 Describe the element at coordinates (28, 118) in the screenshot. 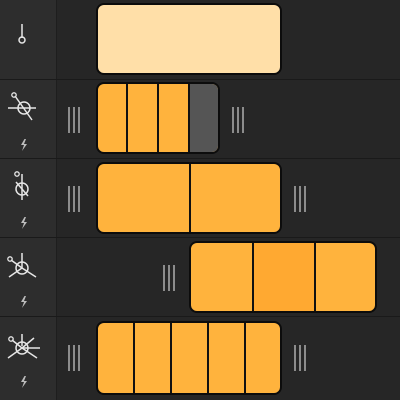

I see `track-2-header` at that location.